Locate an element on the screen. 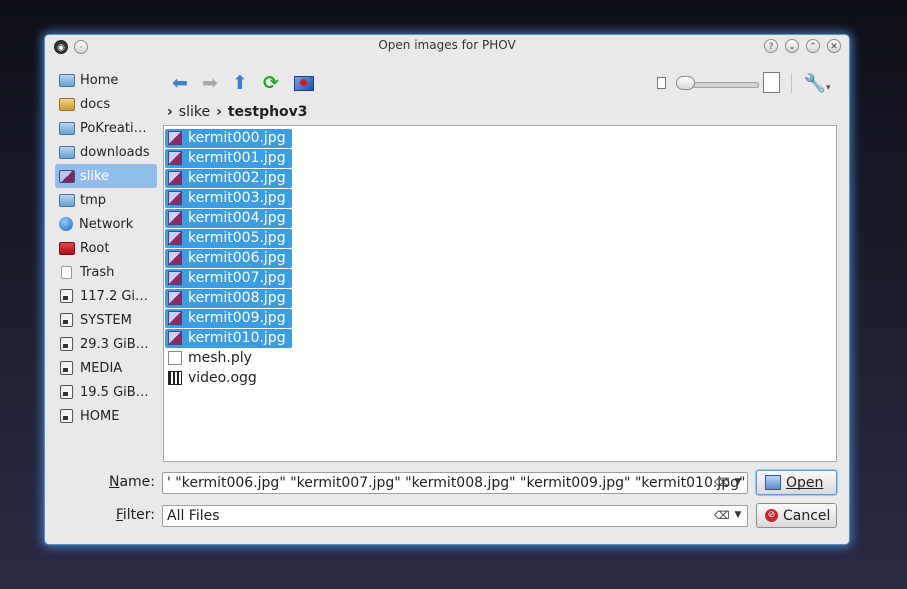  name-dropdown-arrow: ▼ is located at coordinates (738, 482).